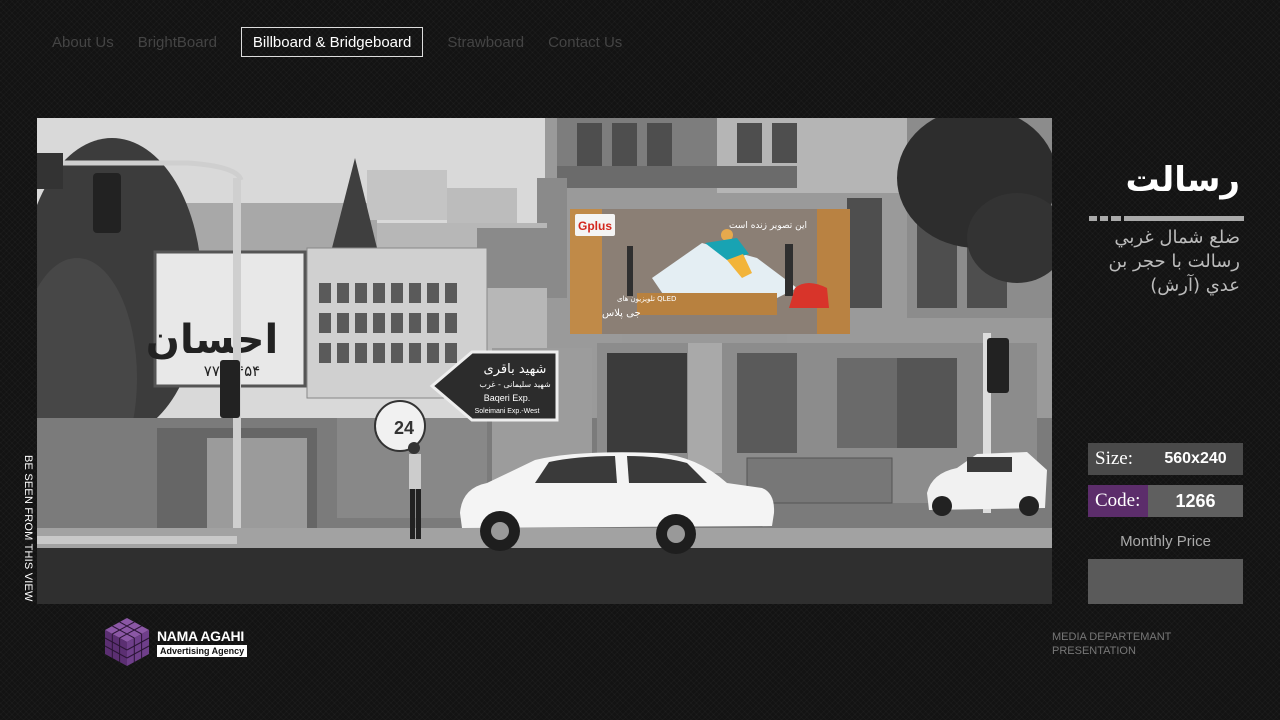 This screenshot has height=720, width=1280. I want to click on cube-logo-icon, so click(127, 642).